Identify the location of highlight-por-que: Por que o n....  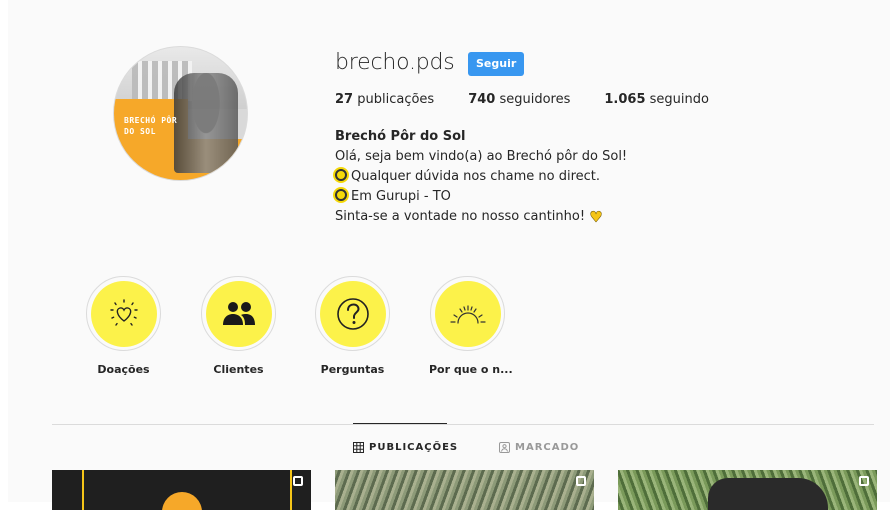
(471, 326).